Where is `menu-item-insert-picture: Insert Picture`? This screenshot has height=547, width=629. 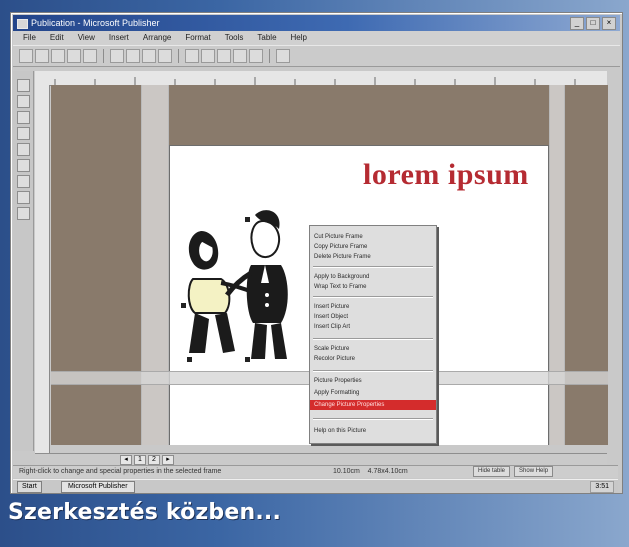
menu-item-insert-picture: Insert Picture is located at coordinates (373, 307).